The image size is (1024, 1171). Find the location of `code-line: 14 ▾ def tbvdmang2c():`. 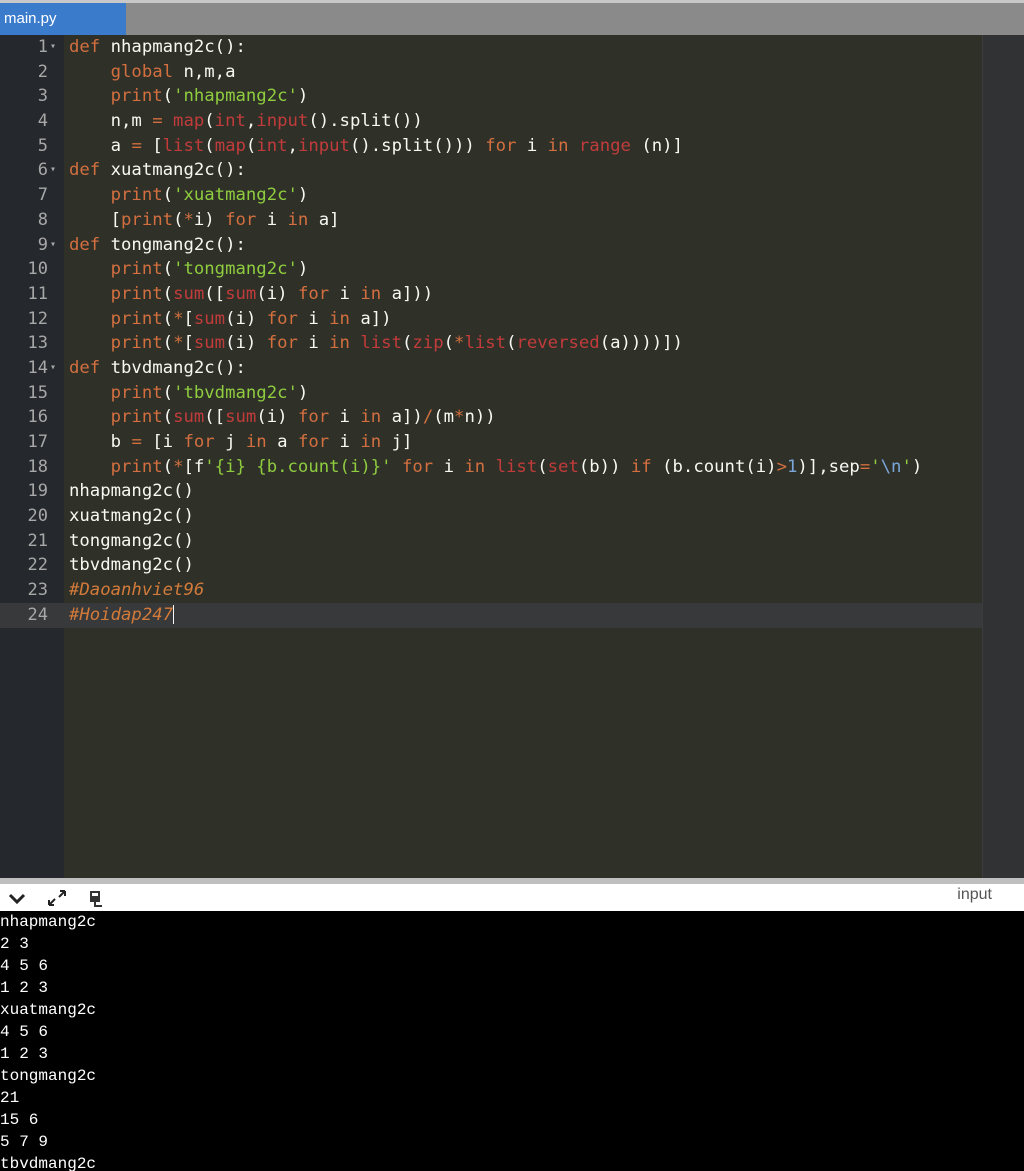

code-line: 14 ▾ def tbvdmang2c(): is located at coordinates (512, 368).